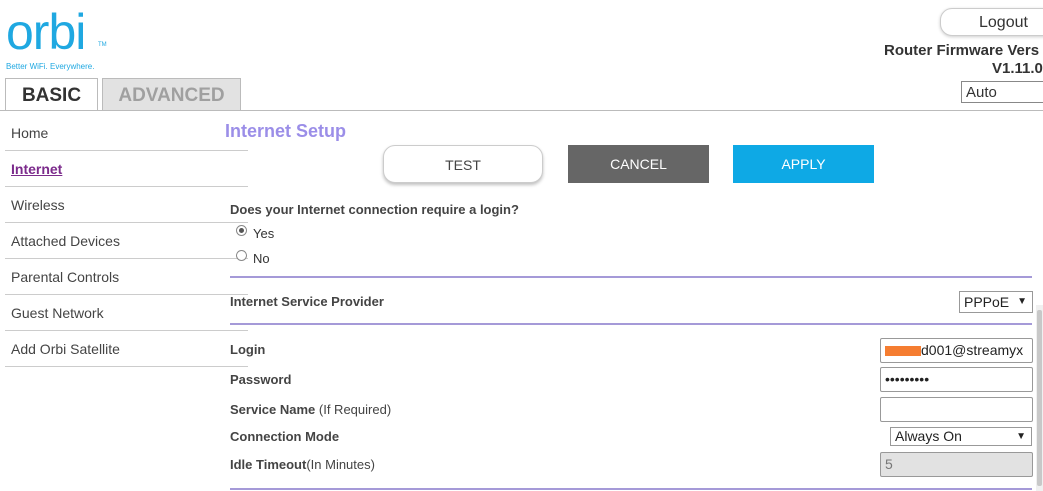  I want to click on sidebar-item-guest-network: Guest Network, so click(126, 313).